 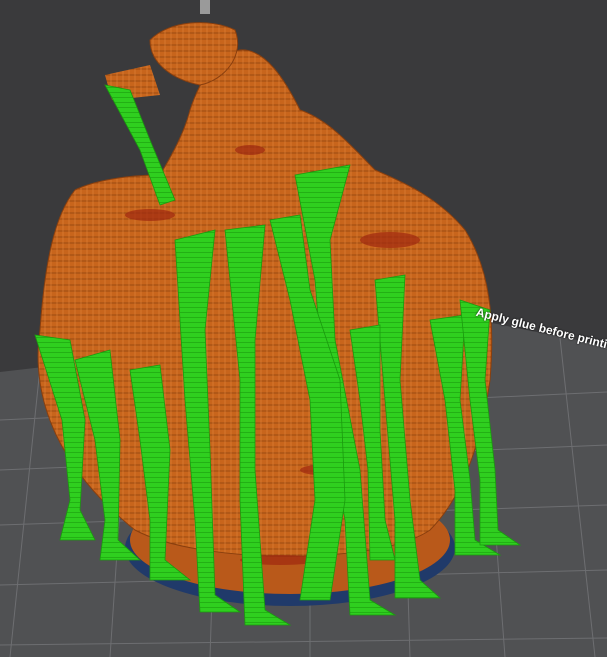 I want to click on model-top-pin, so click(x=205, y=7).